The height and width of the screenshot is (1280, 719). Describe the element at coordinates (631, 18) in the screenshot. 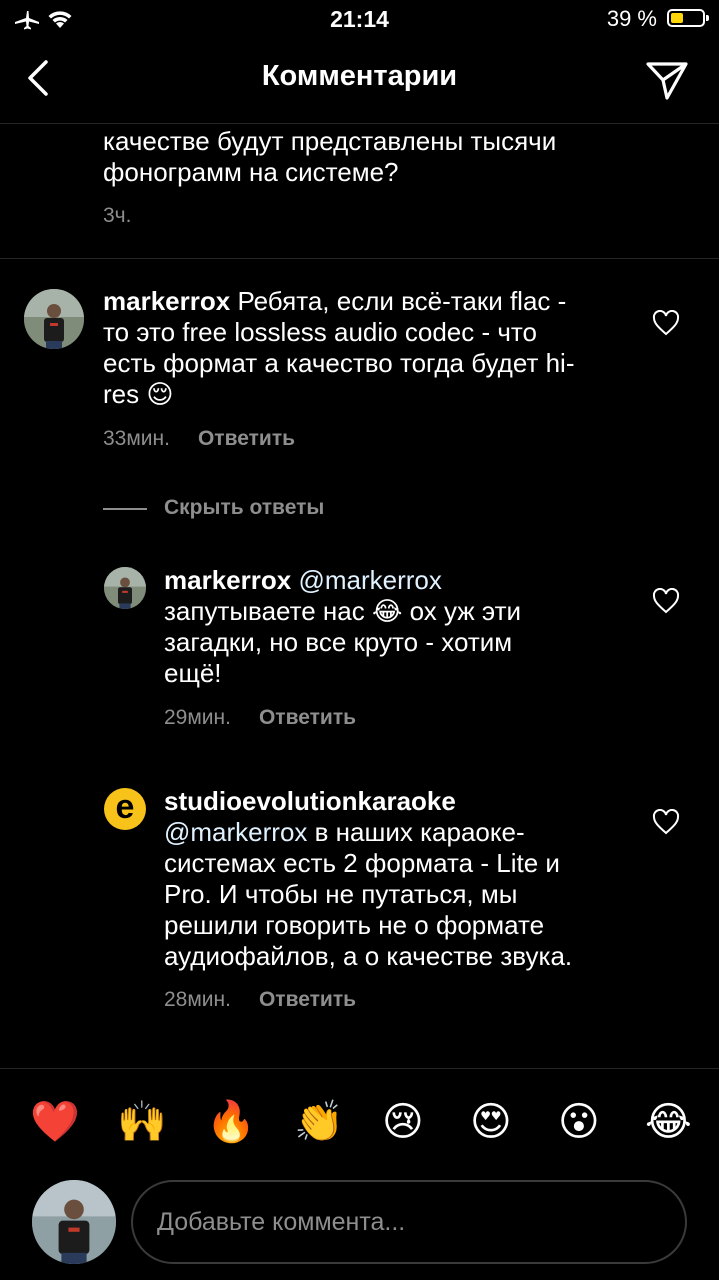

I see `battery-percent: 39 %` at that location.